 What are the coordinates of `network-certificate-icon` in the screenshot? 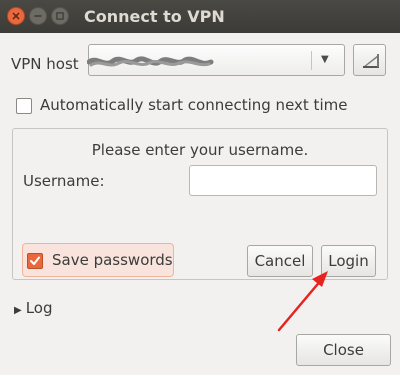 It's located at (371, 61).